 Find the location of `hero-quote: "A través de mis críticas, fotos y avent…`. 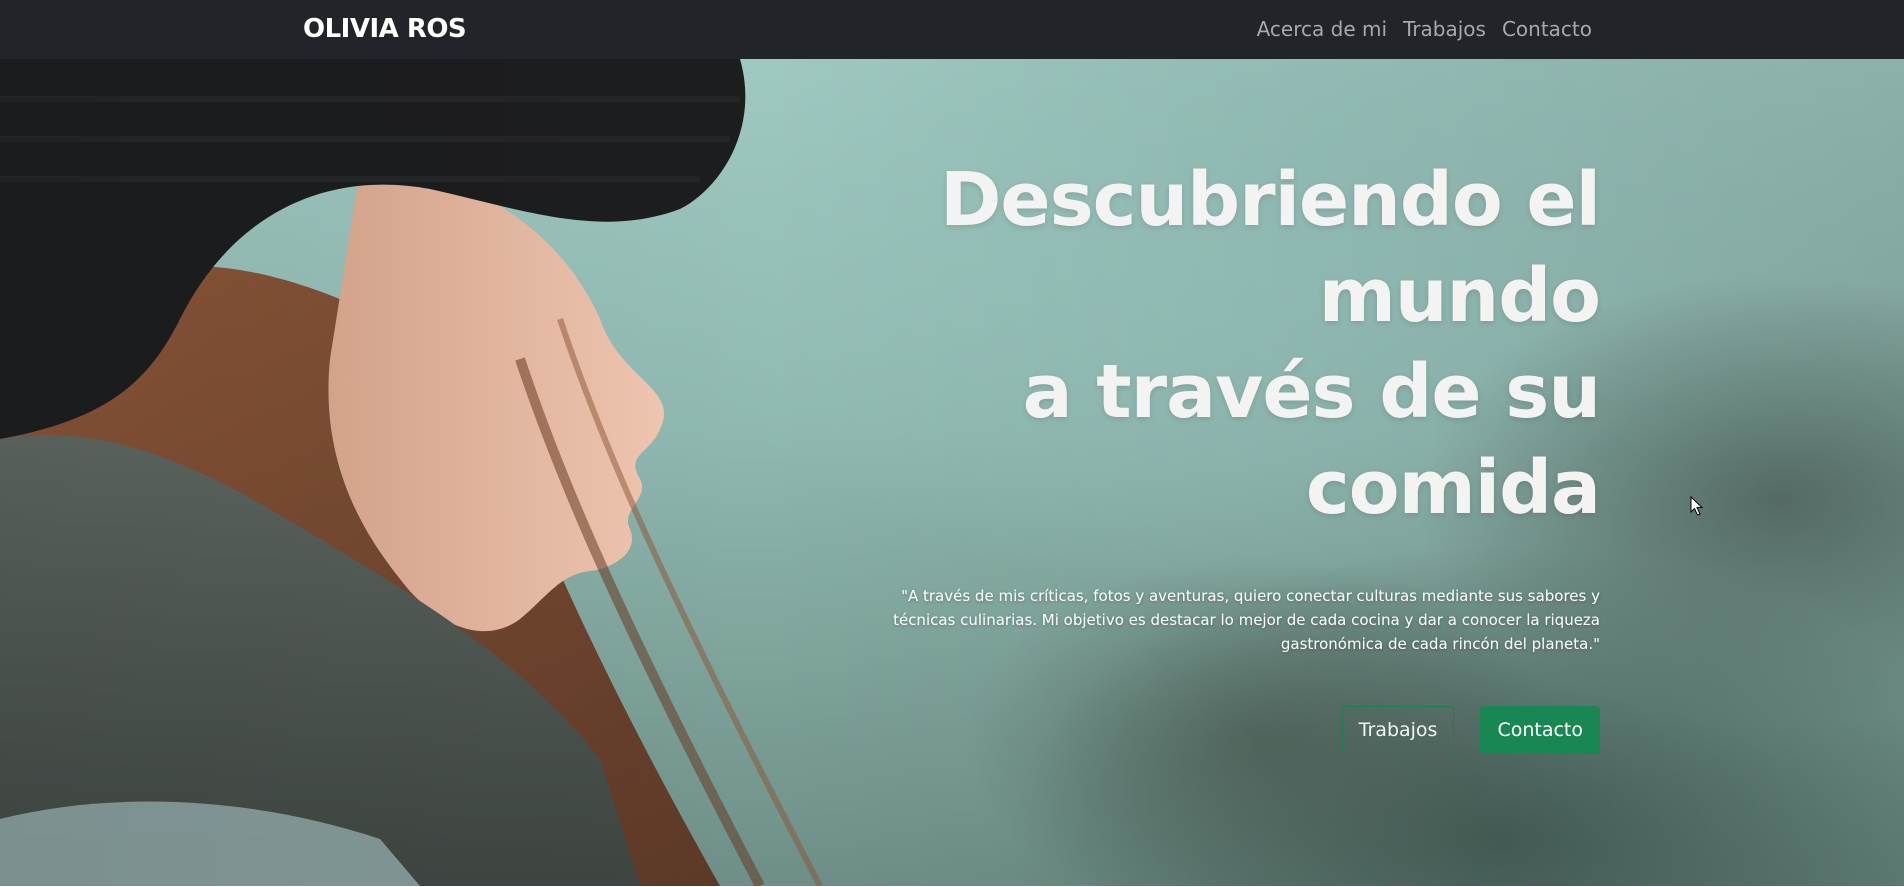

hero-quote: "A través de mis críticas, fotos y avent… is located at coordinates (1246, 620).